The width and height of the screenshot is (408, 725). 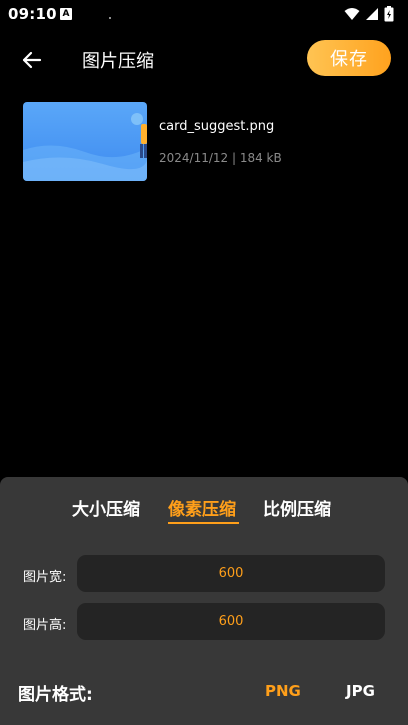 What do you see at coordinates (208, 142) in the screenshot?
I see `file-card: card_suggest.png 2024/11/12 | 184 kB` at bounding box center [208, 142].